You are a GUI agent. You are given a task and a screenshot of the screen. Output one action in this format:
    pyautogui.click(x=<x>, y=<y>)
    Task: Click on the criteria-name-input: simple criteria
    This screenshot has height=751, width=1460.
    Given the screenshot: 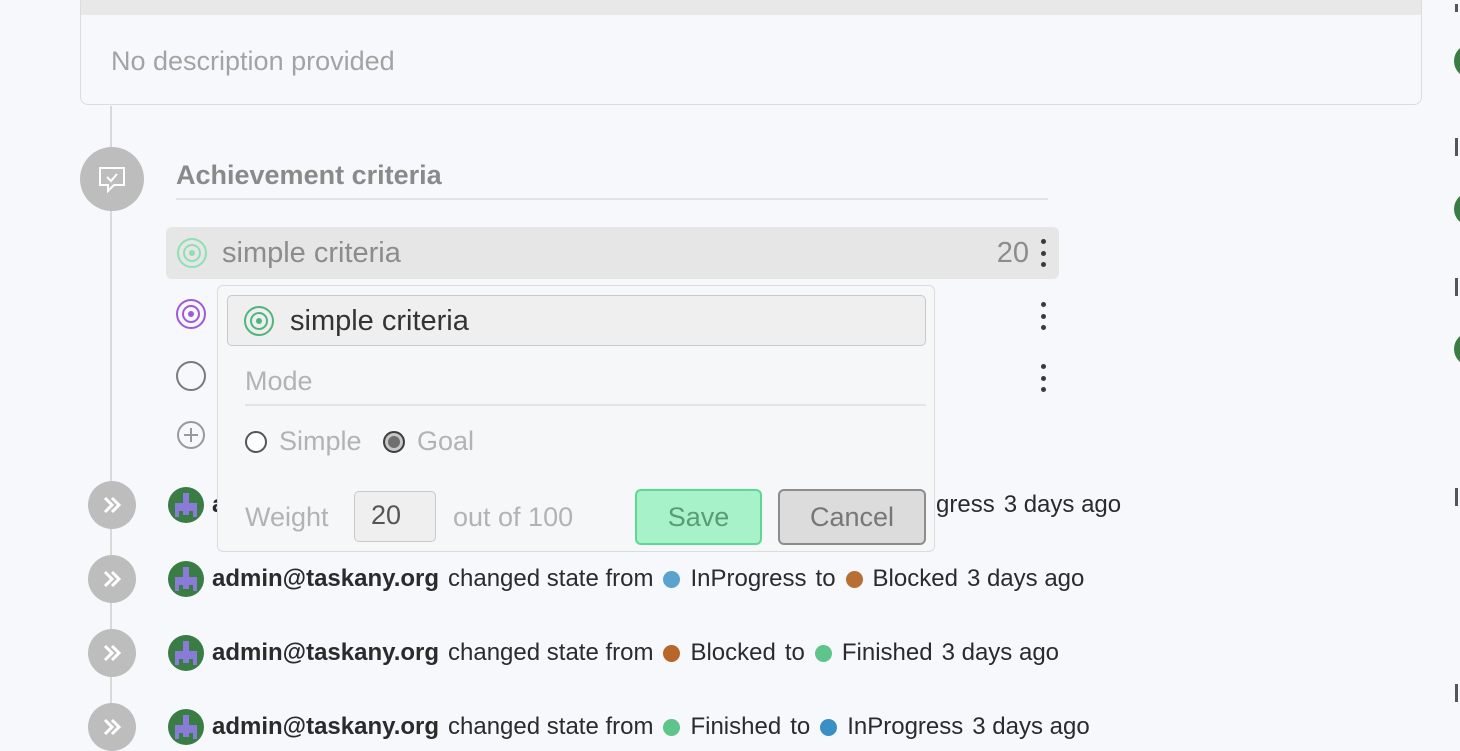 What is the action you would take?
    pyautogui.click(x=576, y=320)
    